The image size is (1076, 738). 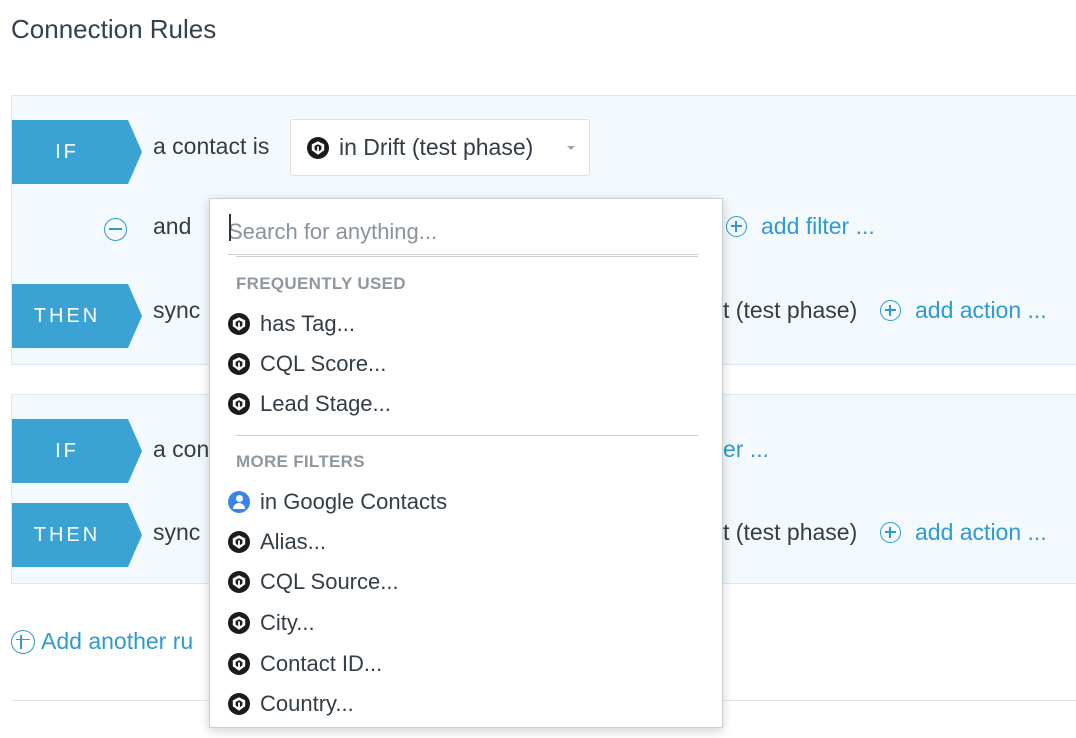 What do you see at coordinates (172, 226) in the screenshot?
I see `and-label: and` at bounding box center [172, 226].